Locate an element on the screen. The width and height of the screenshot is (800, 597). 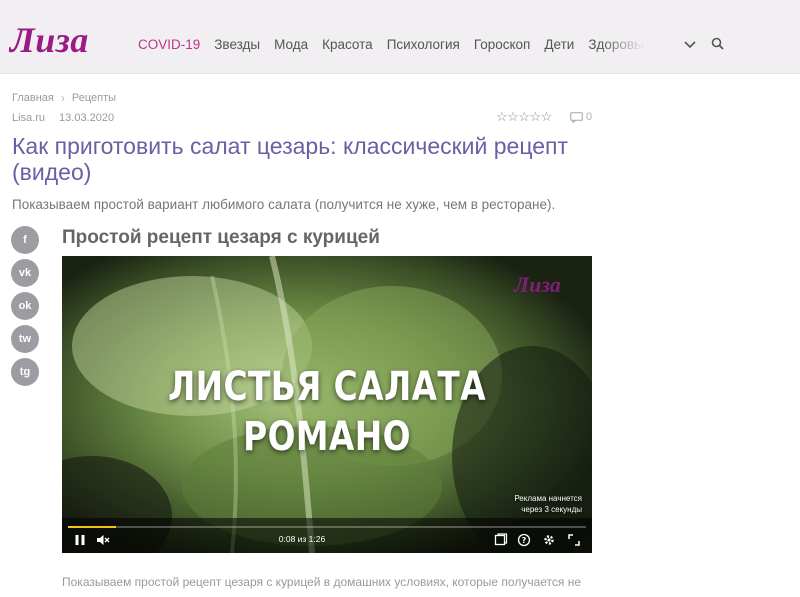
video-controls: 0:08 из 1:26 ? is located at coordinates (327, 540).